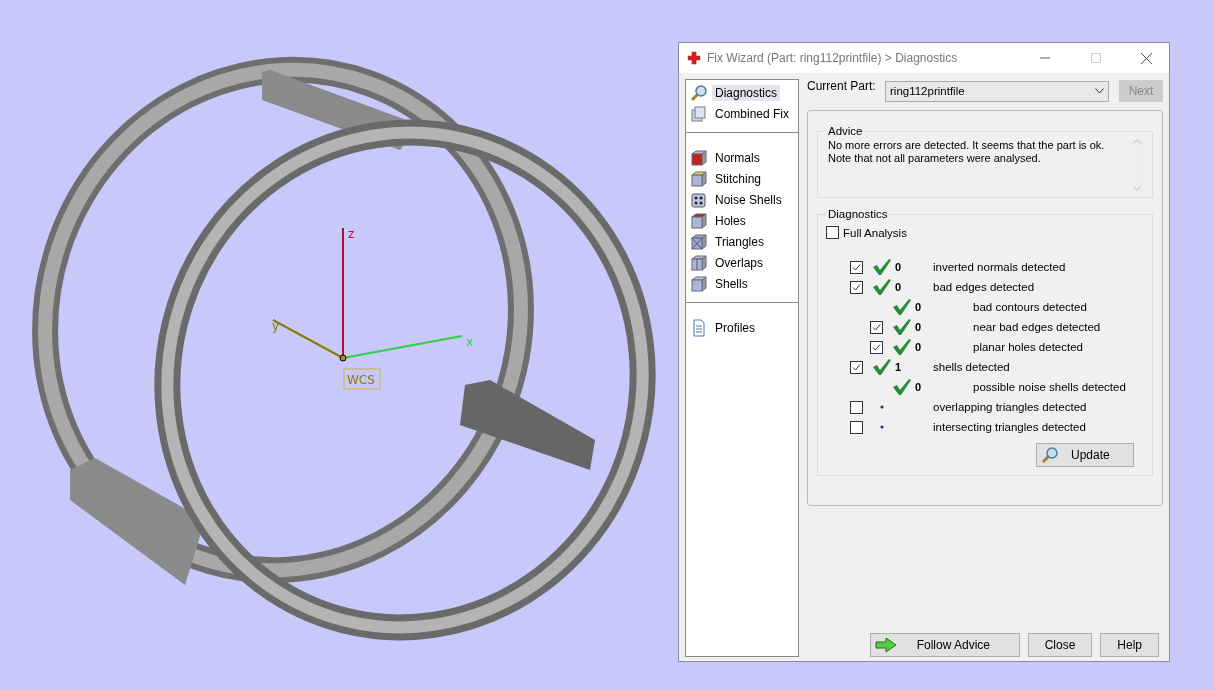 This screenshot has height=690, width=1214. What do you see at coordinates (1009, 427) in the screenshot?
I see `diagnostic-label: intersecting triangles detected` at bounding box center [1009, 427].